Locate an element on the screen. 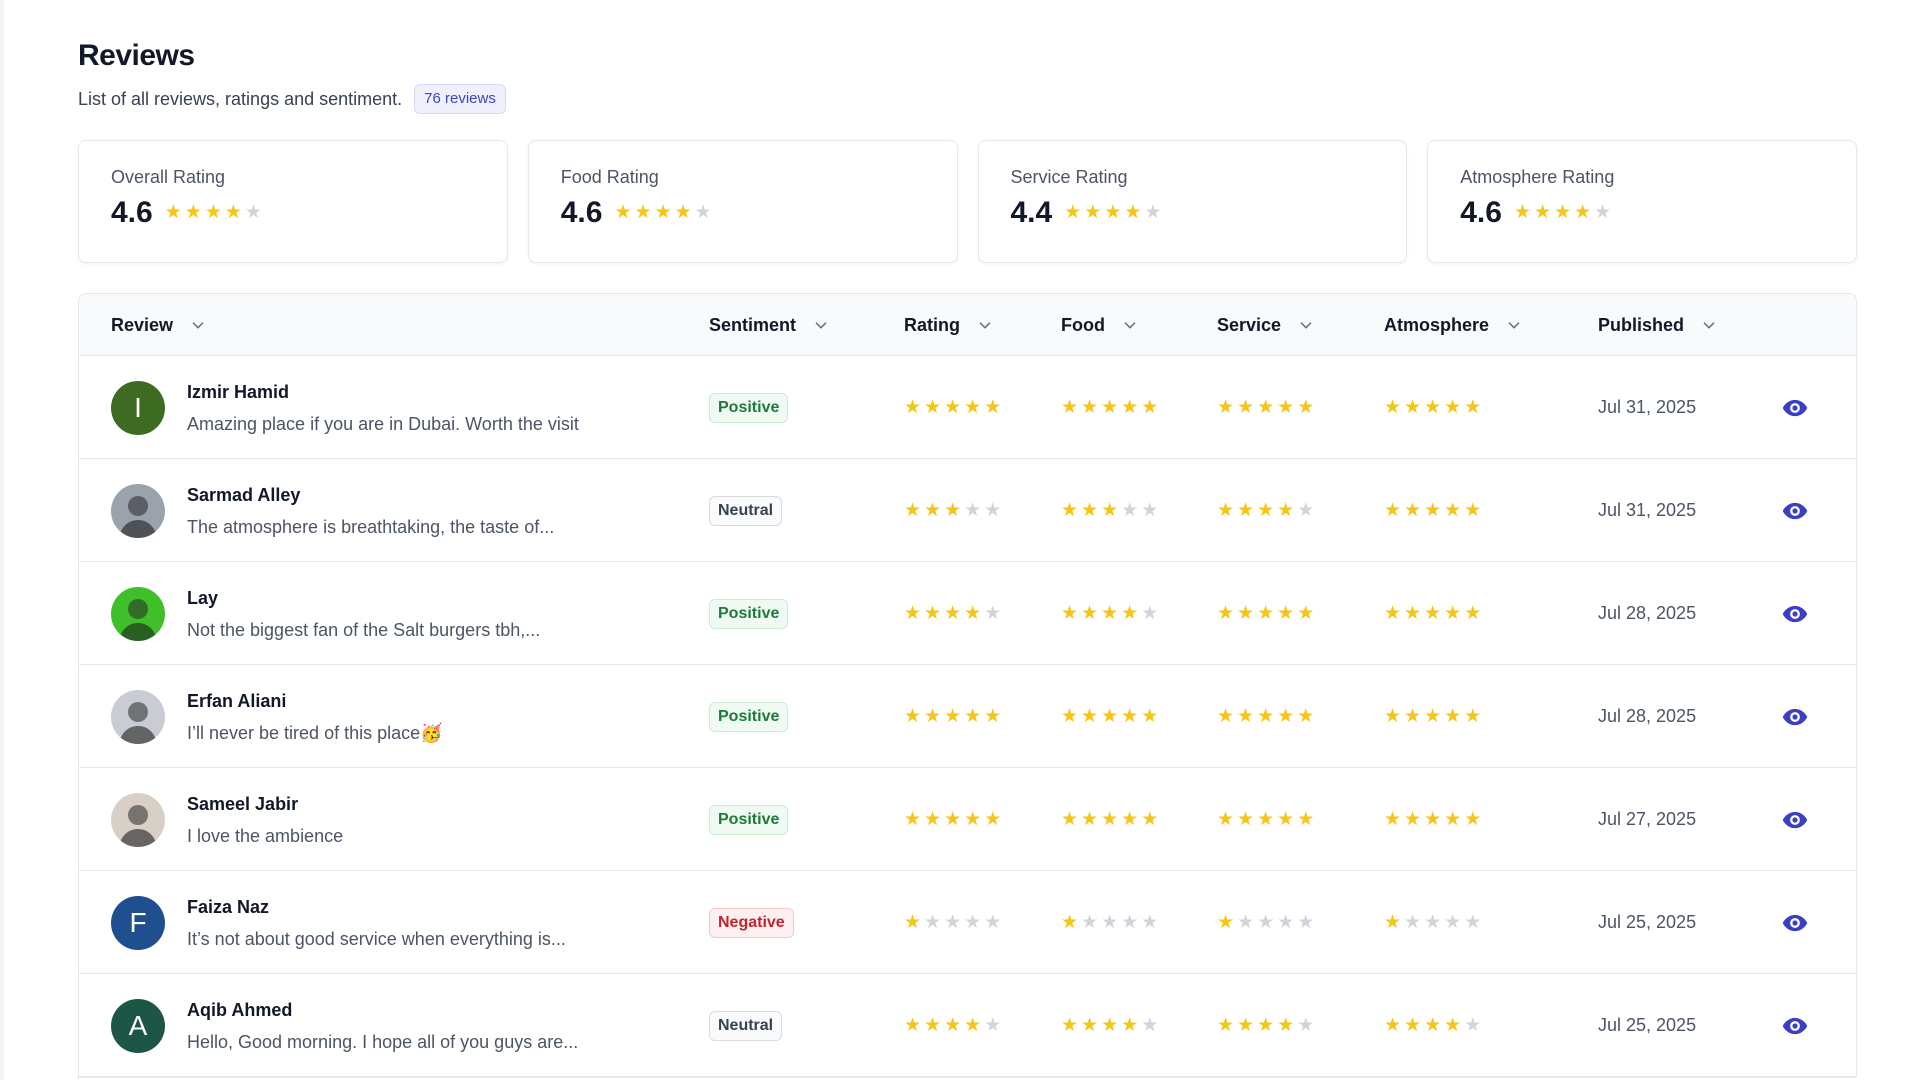  column-header-service: Service is located at coordinates (1266, 325).